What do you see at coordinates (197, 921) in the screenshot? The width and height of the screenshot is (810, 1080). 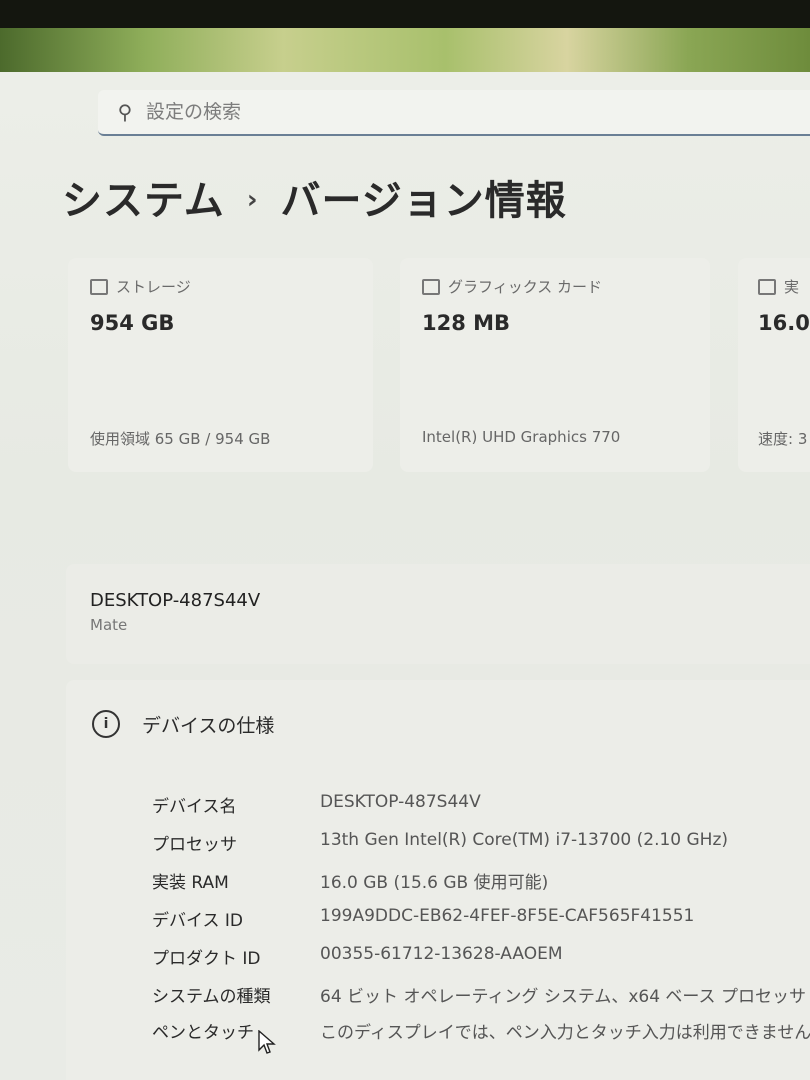 I see `spec-key: デバイス ID` at bounding box center [197, 921].